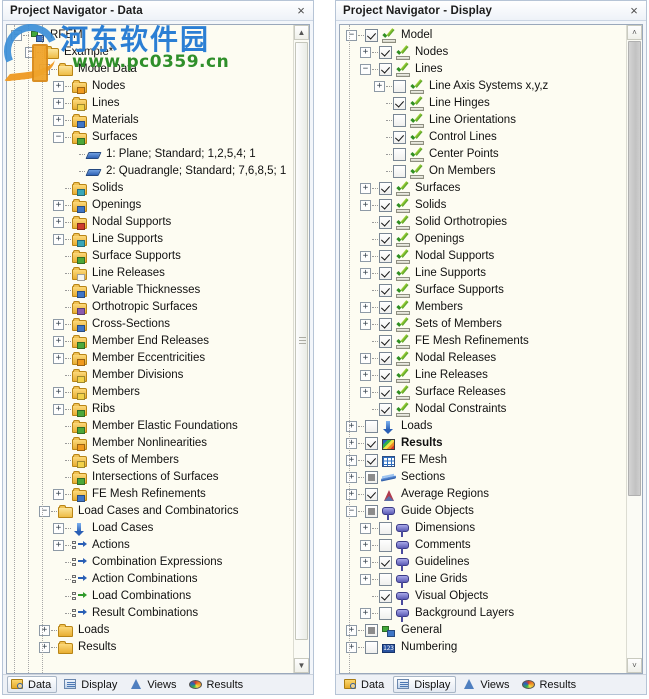 This screenshot has width=649, height=699. Describe the element at coordinates (487, 684) in the screenshot. I see `tab-views: Views` at that location.